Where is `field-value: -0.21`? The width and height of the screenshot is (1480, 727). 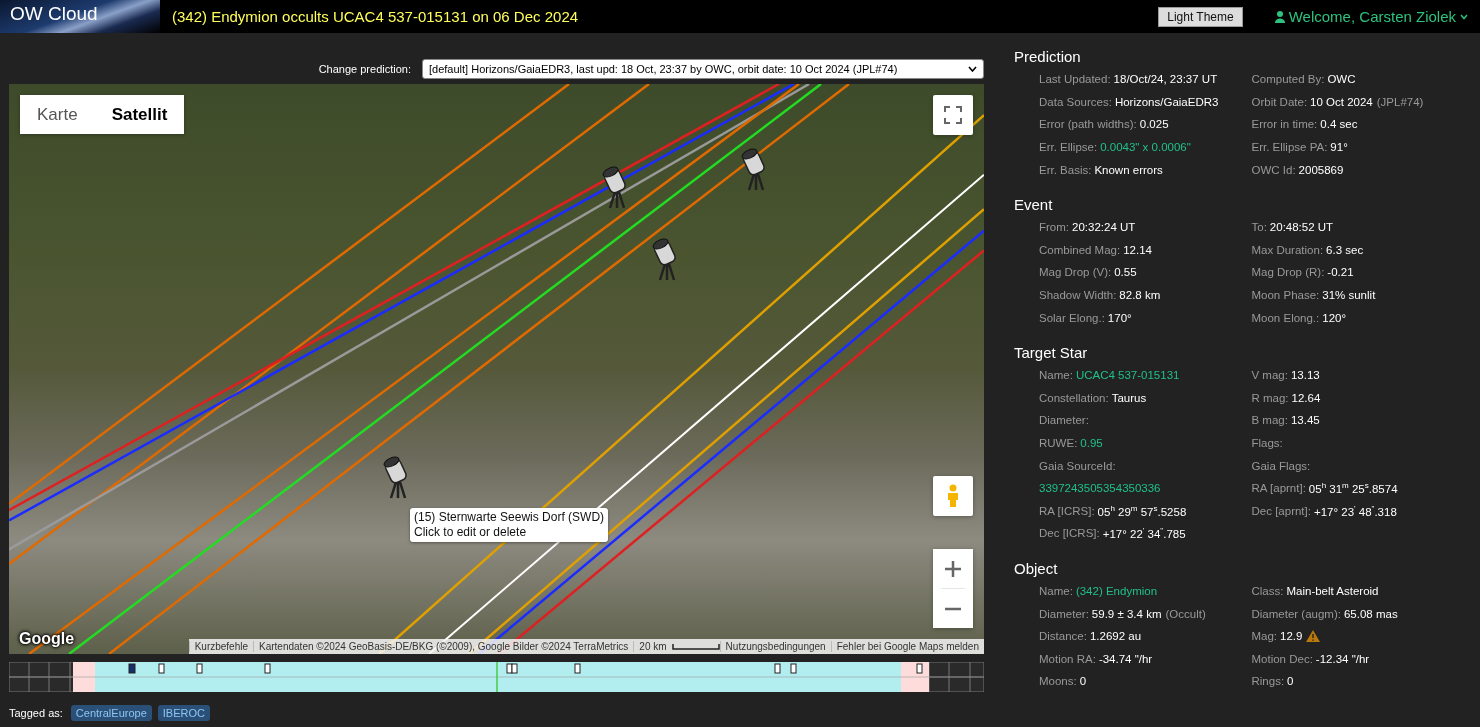 field-value: -0.21 is located at coordinates (1340, 272).